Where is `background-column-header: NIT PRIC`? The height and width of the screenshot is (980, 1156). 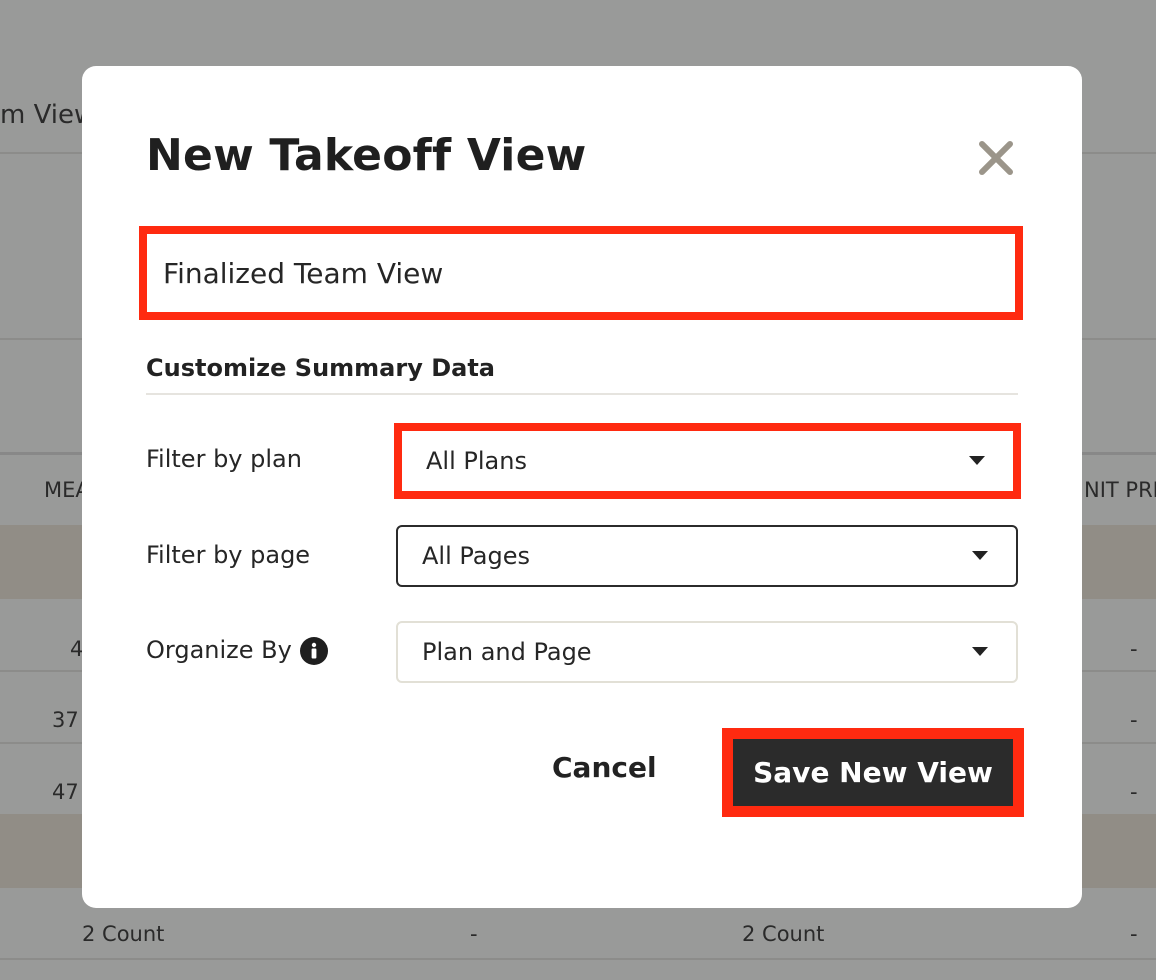
background-column-header: NIT PRIC is located at coordinates (1120, 490).